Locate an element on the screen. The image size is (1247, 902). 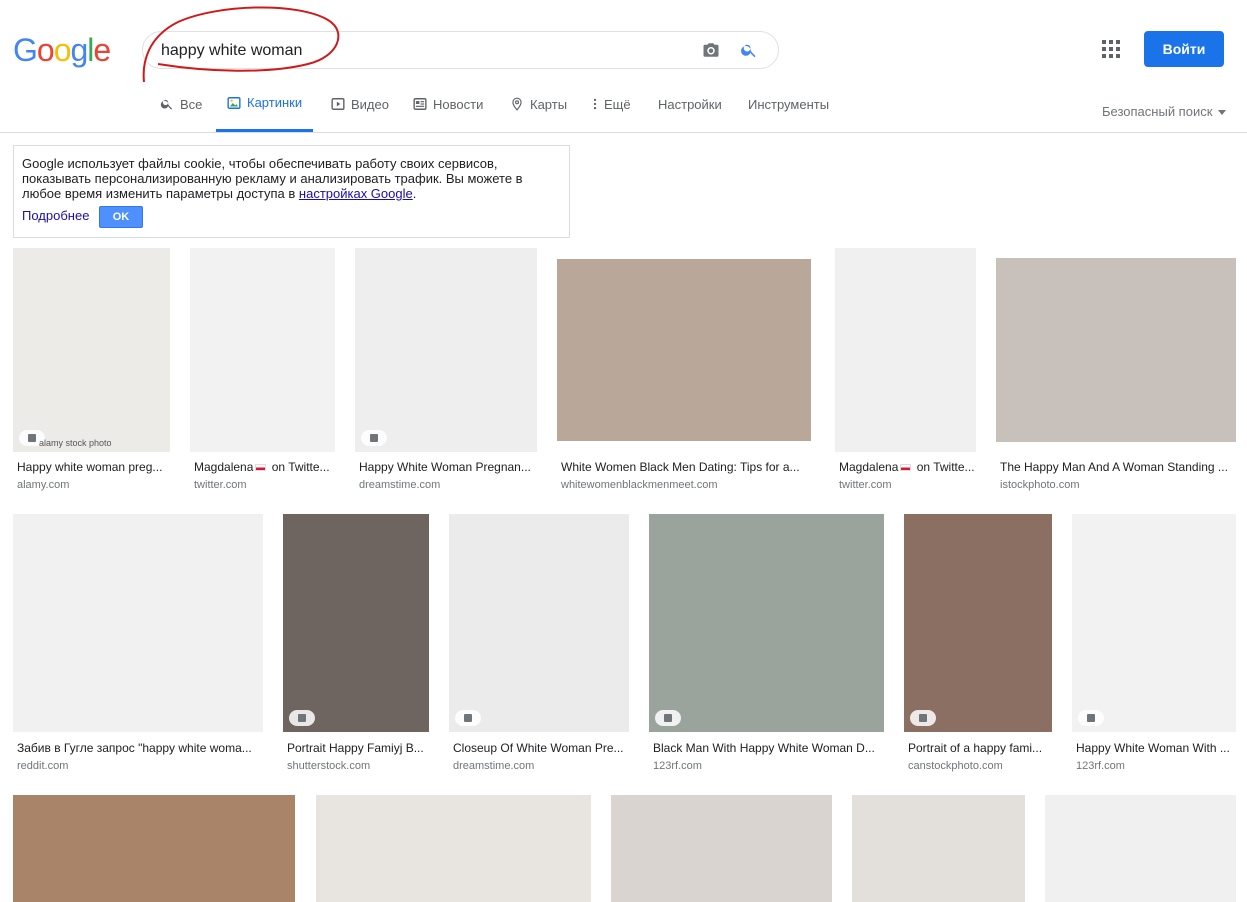
ok-button: OK is located at coordinates (121, 217).